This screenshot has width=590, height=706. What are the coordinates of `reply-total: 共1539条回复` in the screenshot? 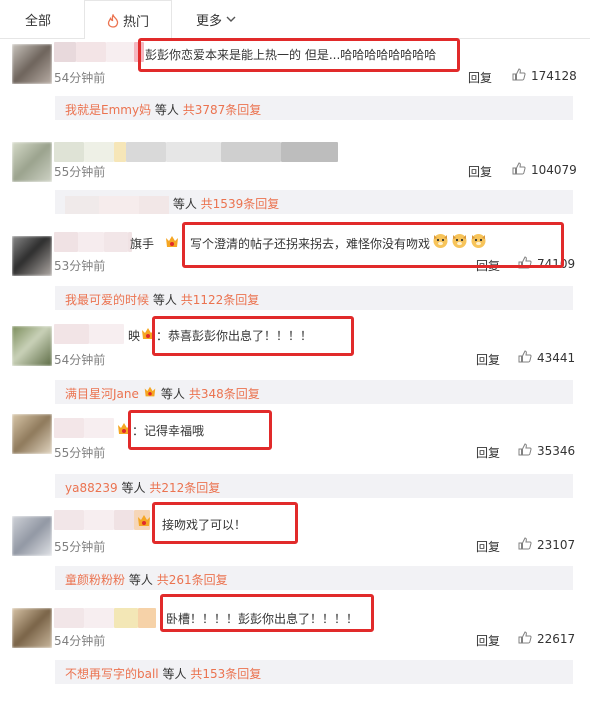 It's located at (240, 204).